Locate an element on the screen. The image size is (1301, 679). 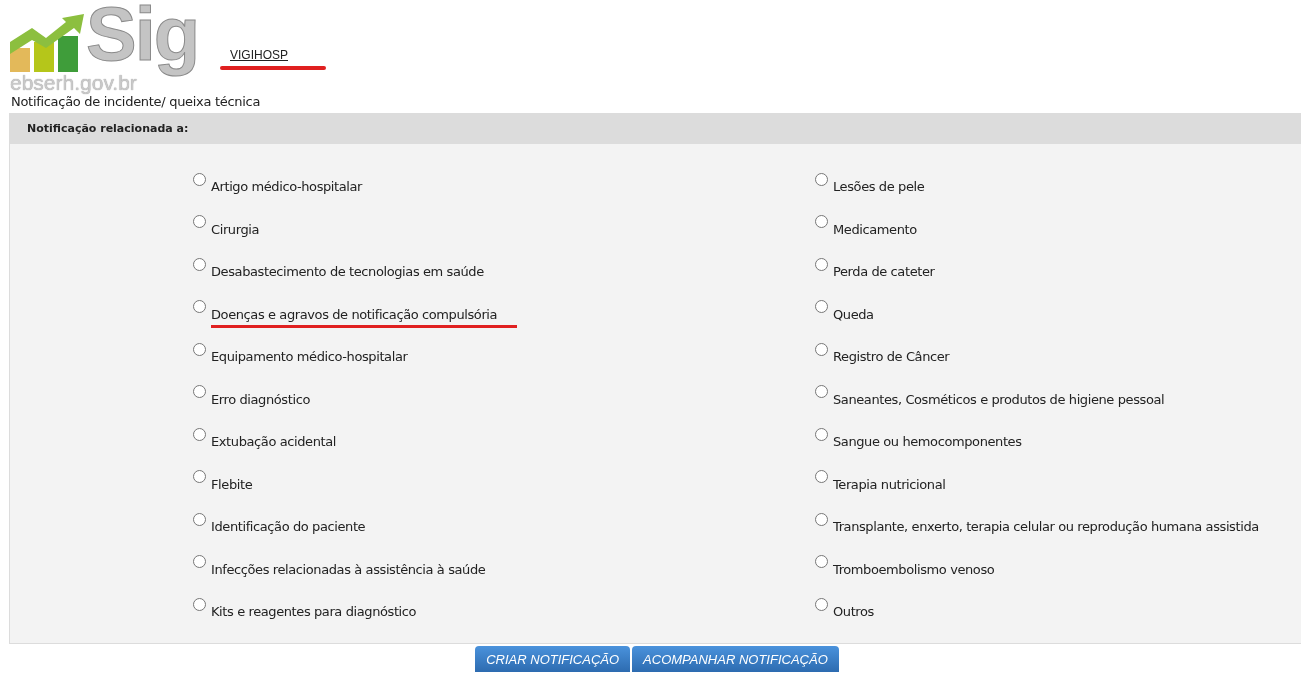
option-label: Queda is located at coordinates (863, 314).